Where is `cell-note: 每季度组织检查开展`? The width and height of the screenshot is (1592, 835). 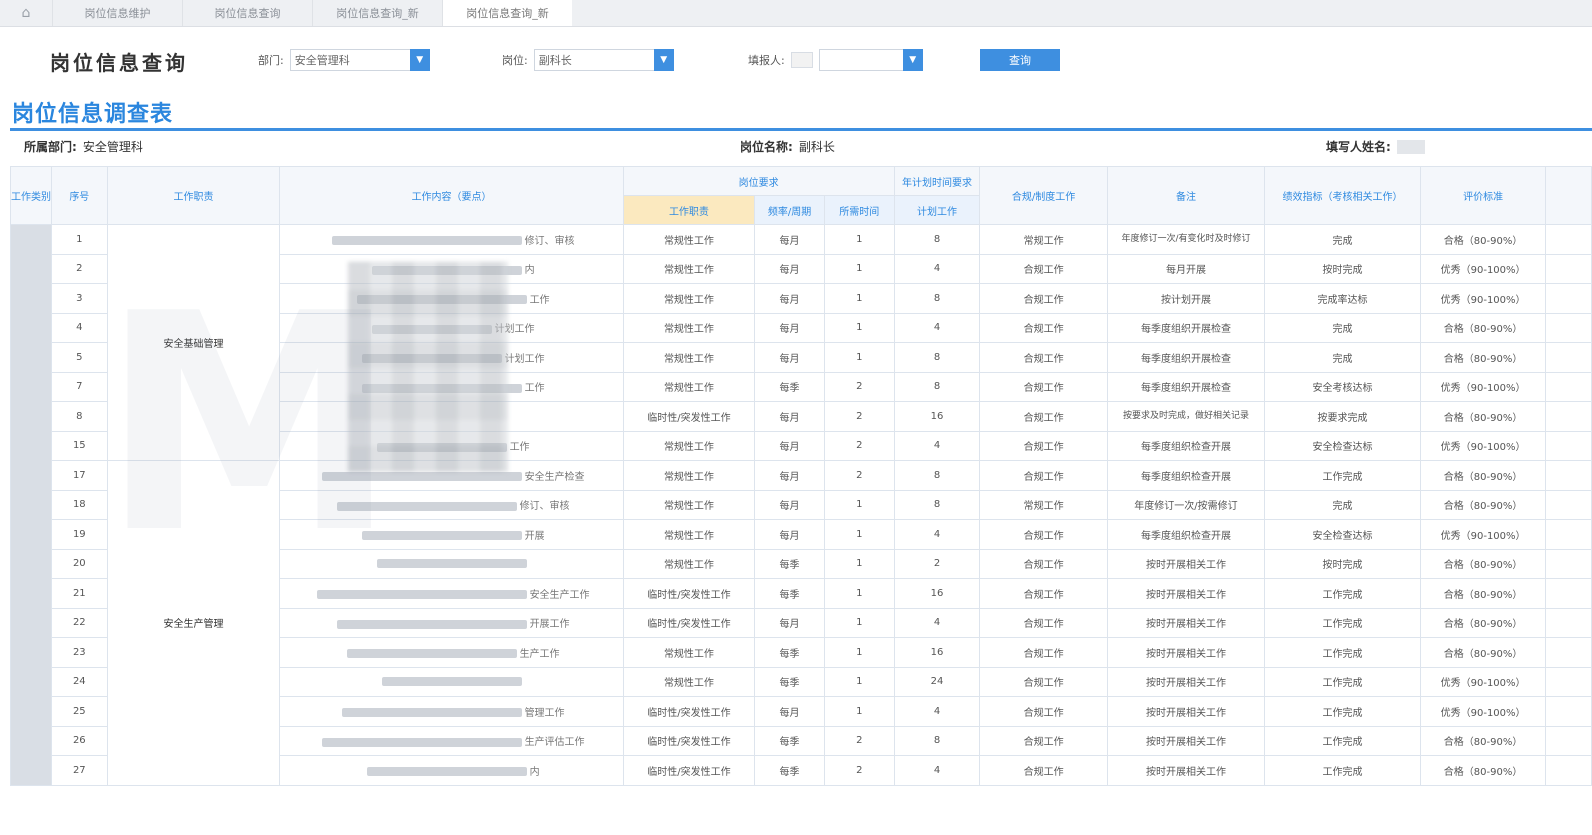 cell-note: 每季度组织检查开展 is located at coordinates (1186, 475).